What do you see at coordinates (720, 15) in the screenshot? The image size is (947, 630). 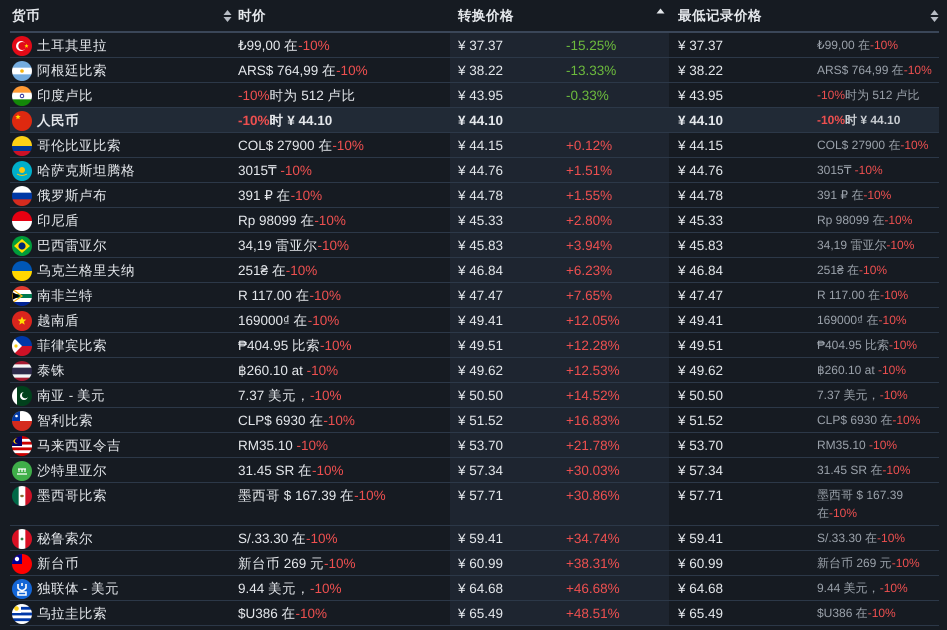 I see `column-header: 最低记录价格` at bounding box center [720, 15].